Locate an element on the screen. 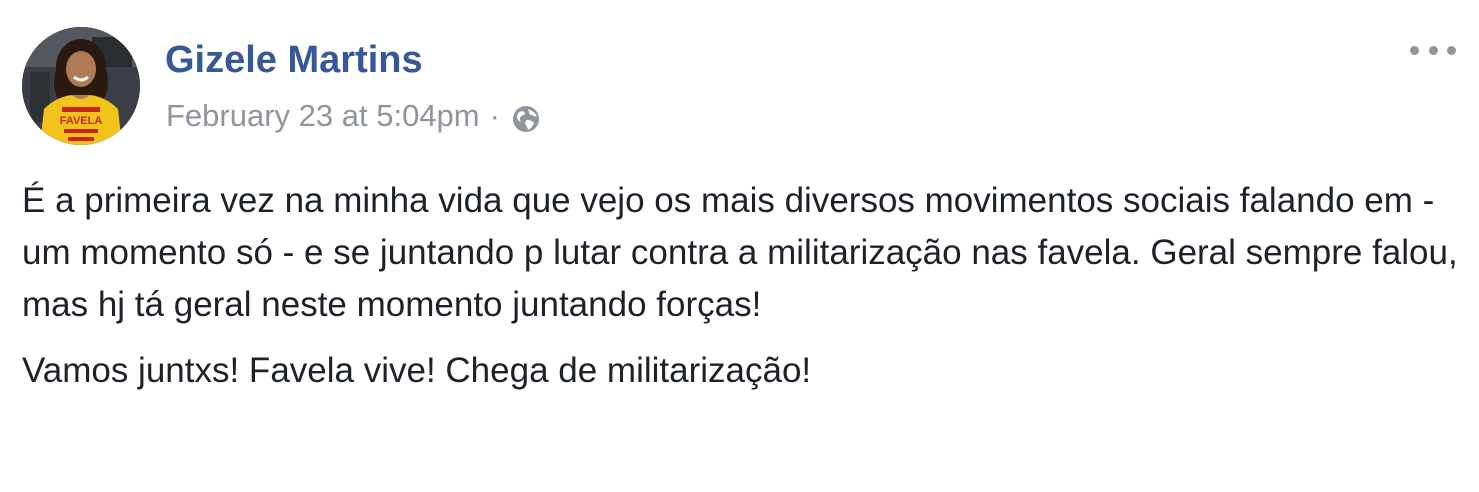 The height and width of the screenshot is (492, 1479). avatar-shirt-text: FAVELA is located at coordinates (81, 121).